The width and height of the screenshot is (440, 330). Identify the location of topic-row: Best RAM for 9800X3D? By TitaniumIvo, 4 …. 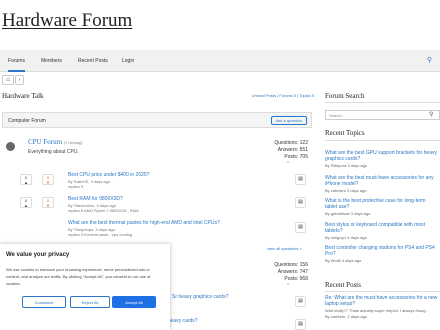
(188, 204).